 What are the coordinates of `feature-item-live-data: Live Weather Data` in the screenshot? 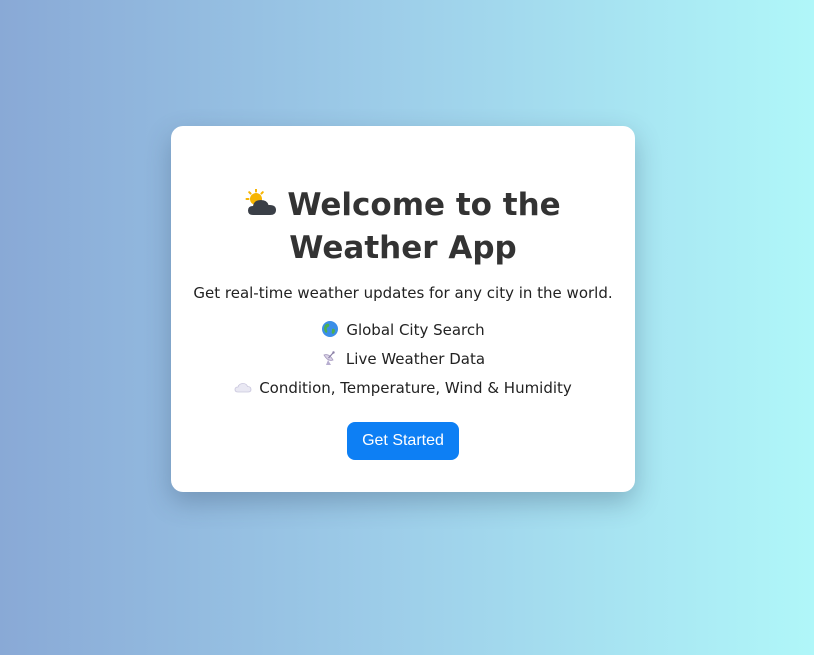 It's located at (403, 363).